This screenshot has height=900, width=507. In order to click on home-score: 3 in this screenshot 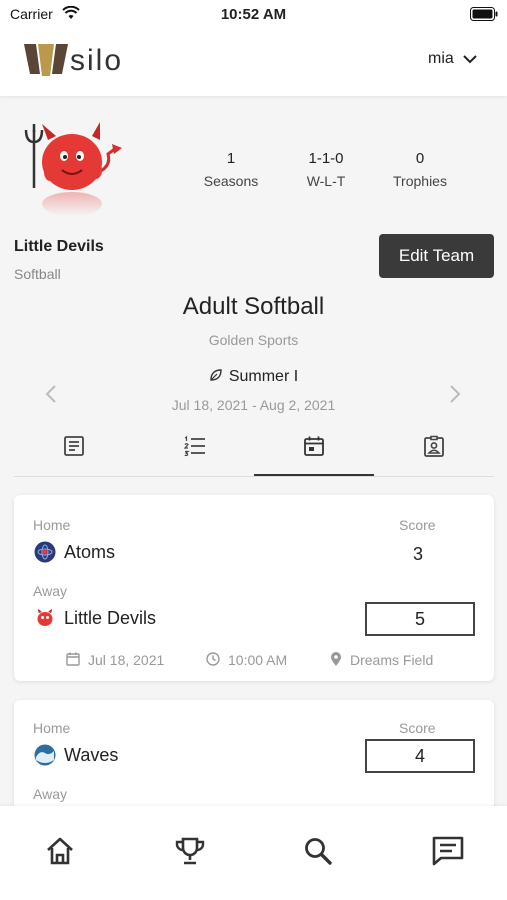, I will do `click(417, 554)`.